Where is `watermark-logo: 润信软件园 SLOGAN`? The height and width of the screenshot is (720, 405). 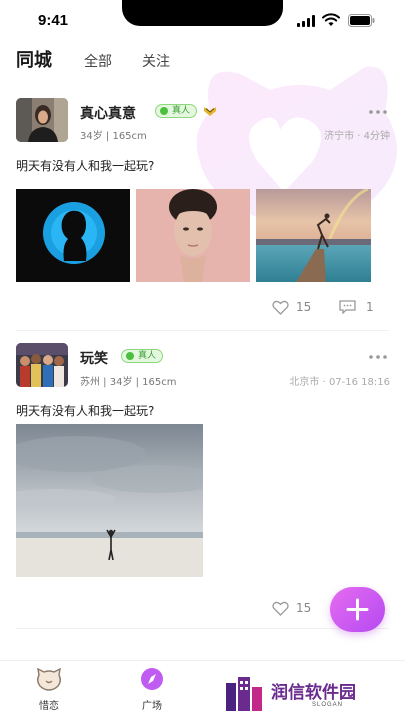
watermark-logo: 润信软件园 SLOGAN is located at coordinates (310, 694).